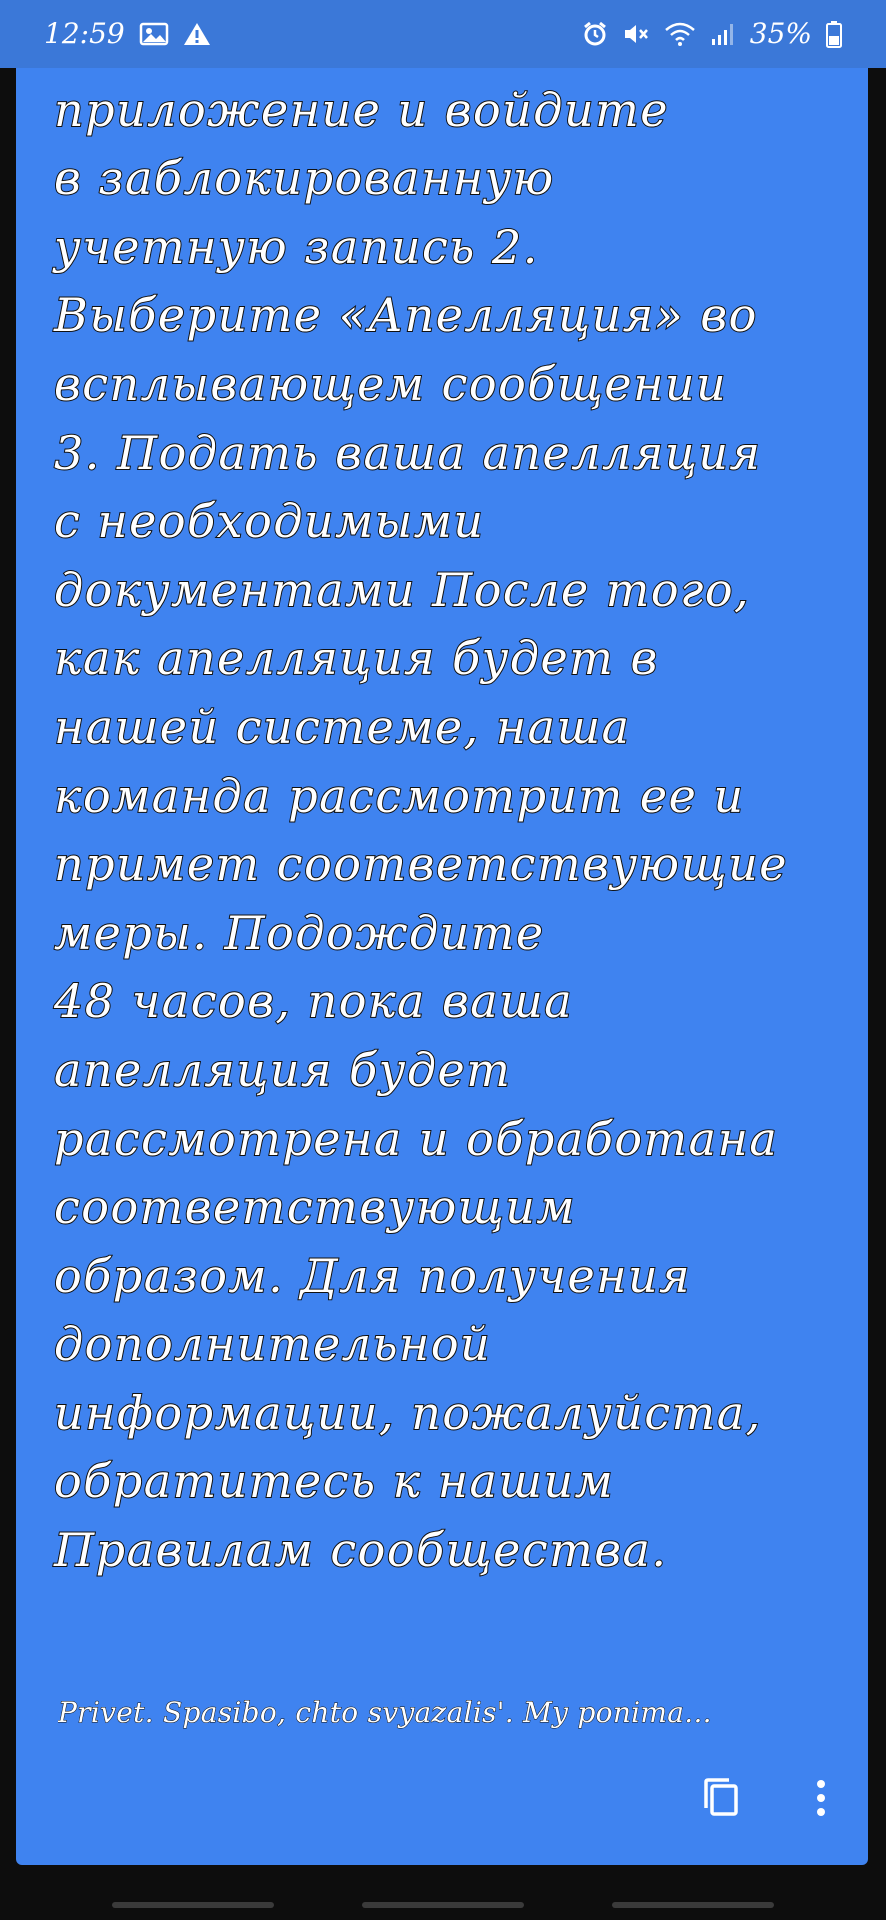 This screenshot has height=1920, width=886. Describe the element at coordinates (84, 33) in the screenshot. I see `status-time: 12:59` at that location.